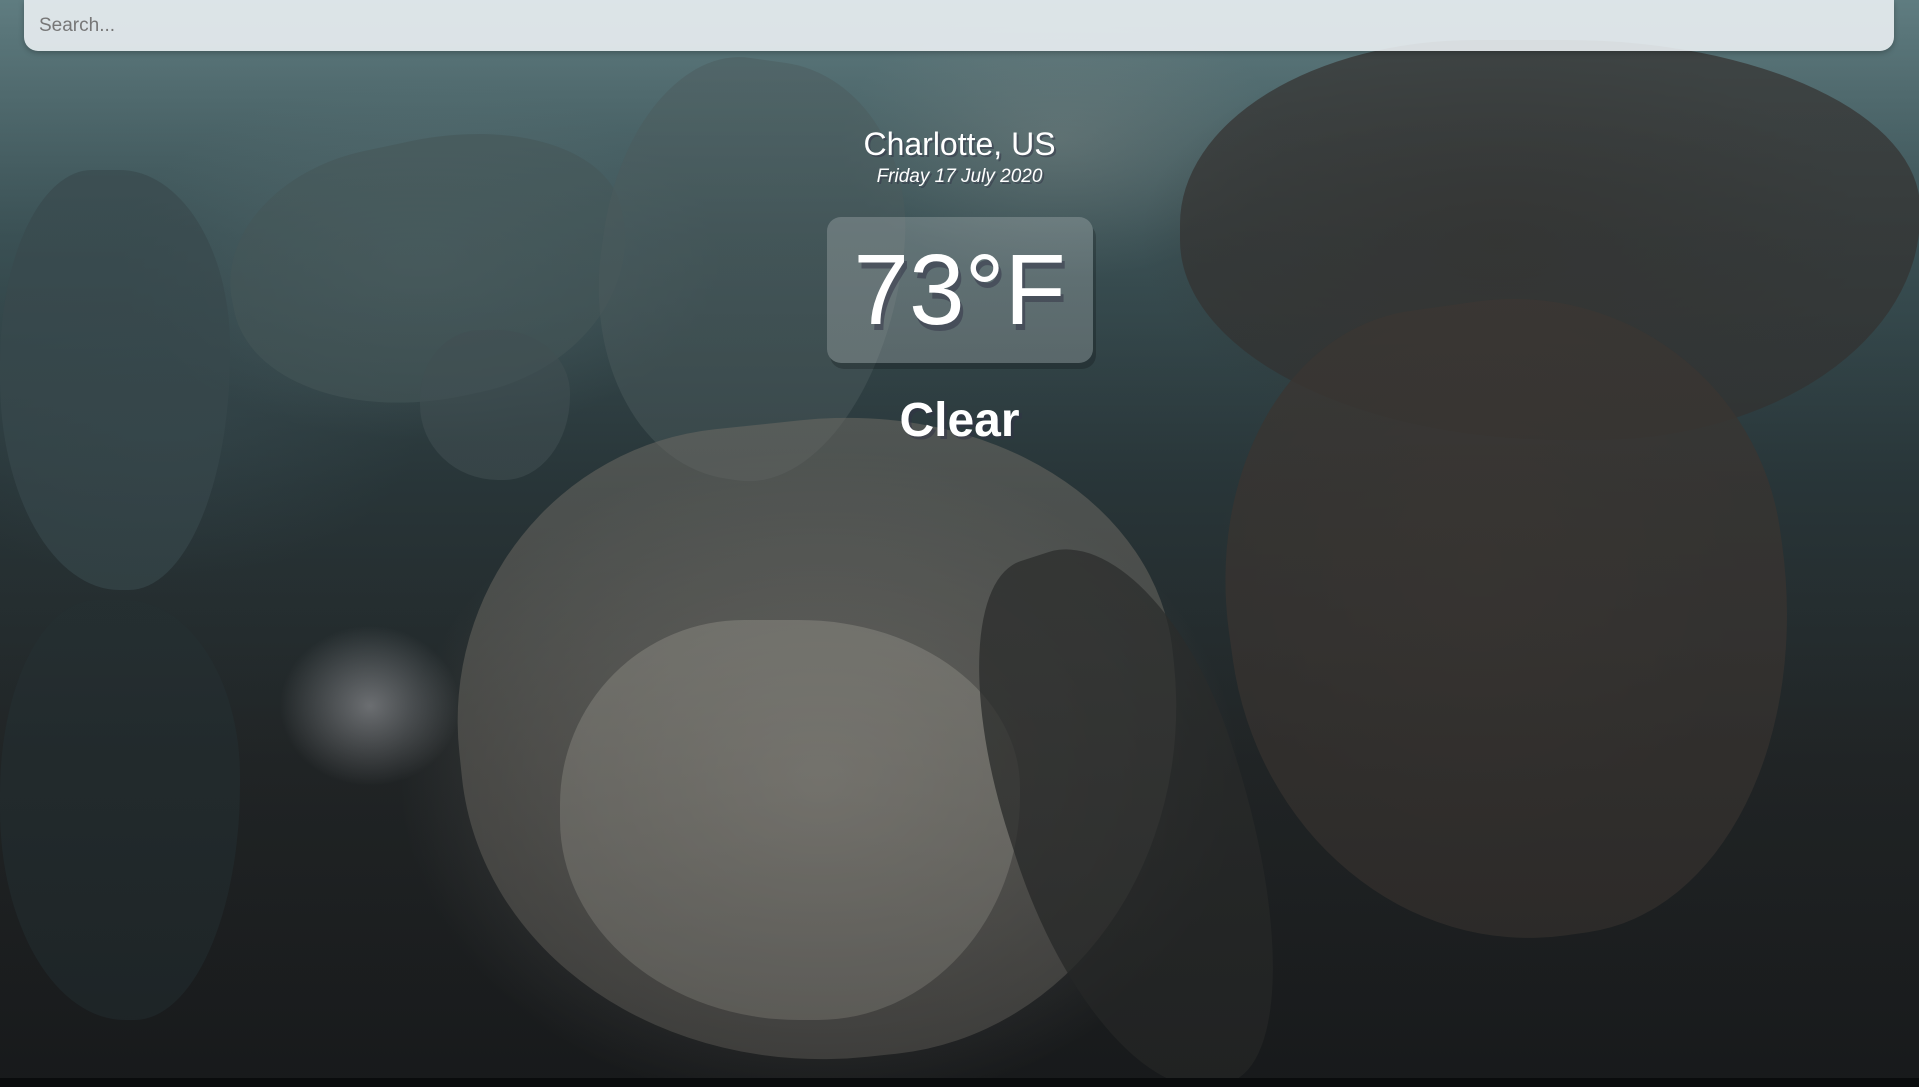  Describe the element at coordinates (959, 420) in the screenshot. I see `weather-condition: Clear` at that location.